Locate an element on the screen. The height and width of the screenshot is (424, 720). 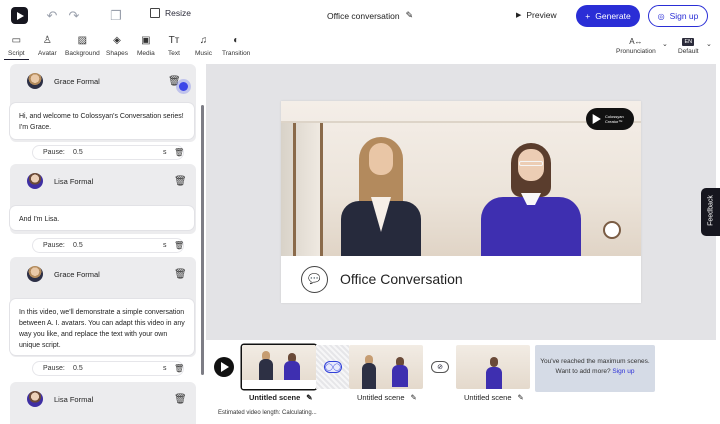
tab-media-label: Media is located at coordinates (146, 53).